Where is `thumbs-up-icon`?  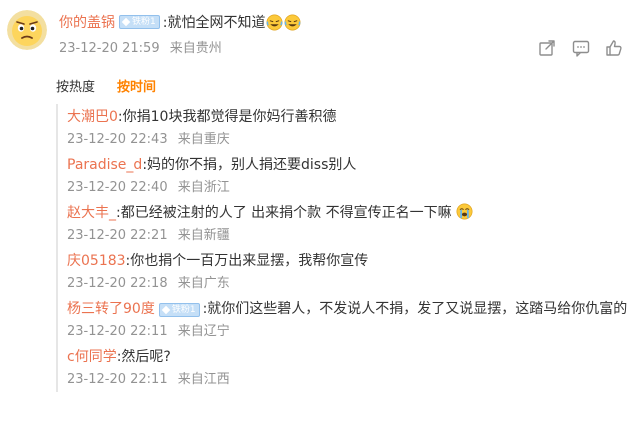
thumbs-up-icon is located at coordinates (614, 48).